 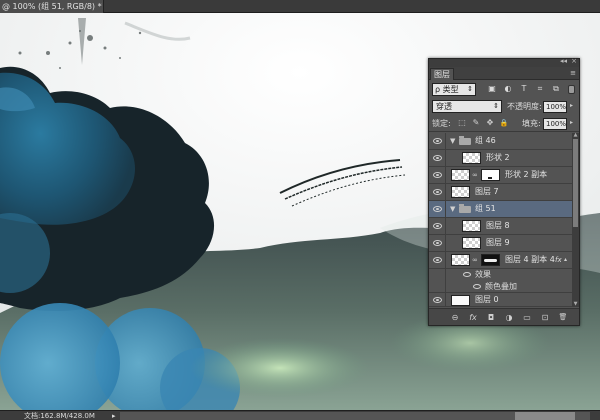 What do you see at coordinates (442, 74) in the screenshot?
I see `tab-layers: 图层` at bounding box center [442, 74].